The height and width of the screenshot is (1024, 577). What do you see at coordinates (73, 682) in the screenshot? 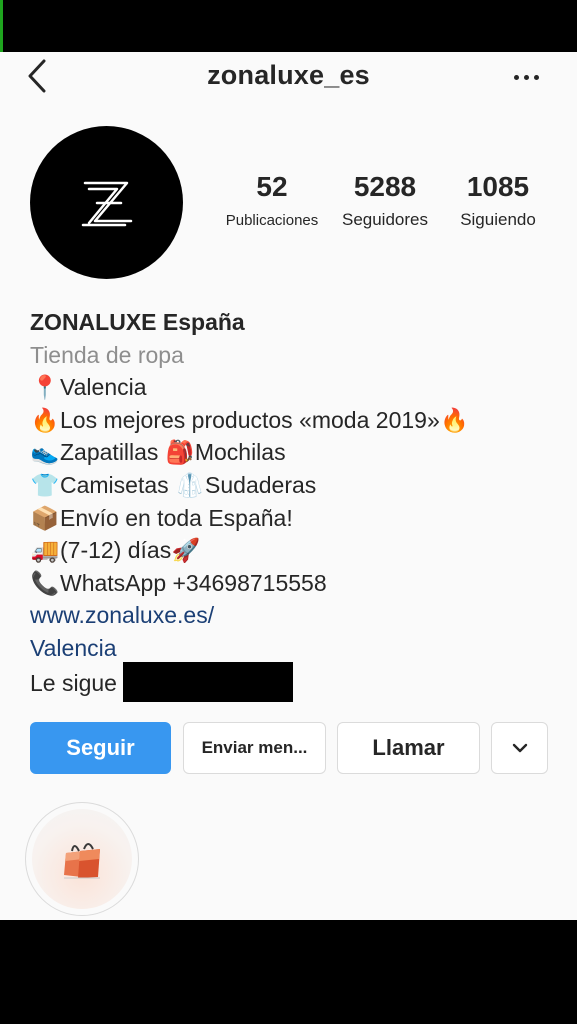
I see `followed-by-label: Le sigue` at bounding box center [73, 682].